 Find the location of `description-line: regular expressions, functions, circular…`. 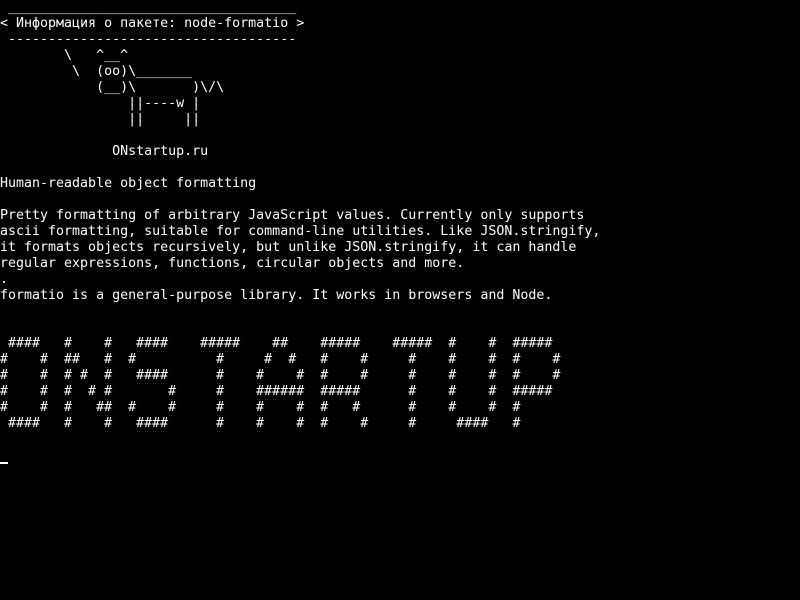

description-line: regular expressions, functions, circular… is located at coordinates (232, 263).